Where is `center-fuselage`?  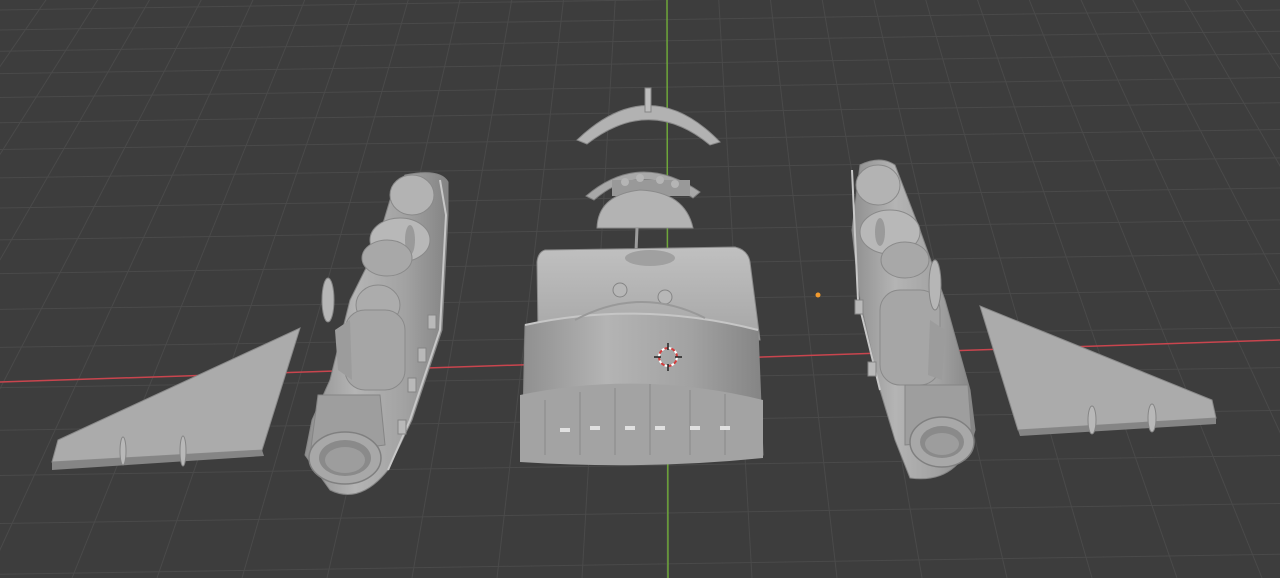
center-fuselage is located at coordinates (642, 356).